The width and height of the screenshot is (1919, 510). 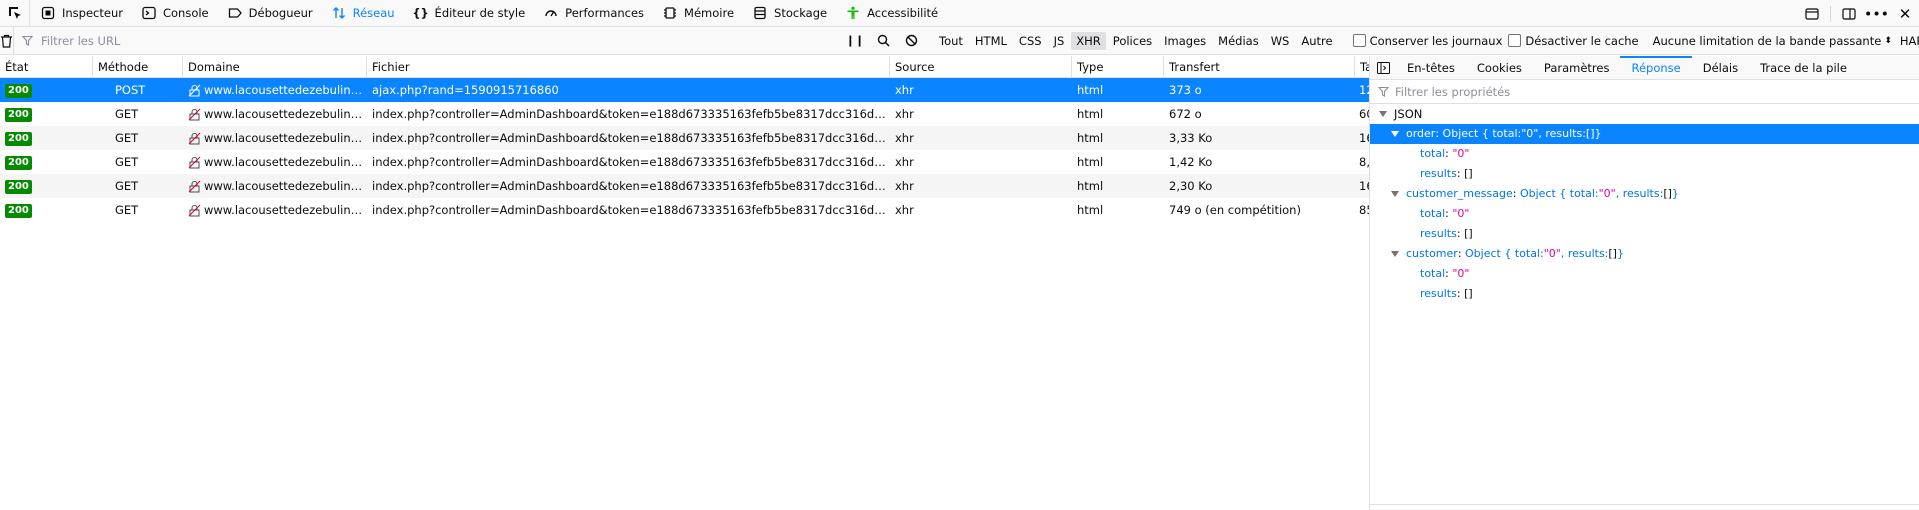 I want to click on more-options-button: •••, so click(x=1877, y=13).